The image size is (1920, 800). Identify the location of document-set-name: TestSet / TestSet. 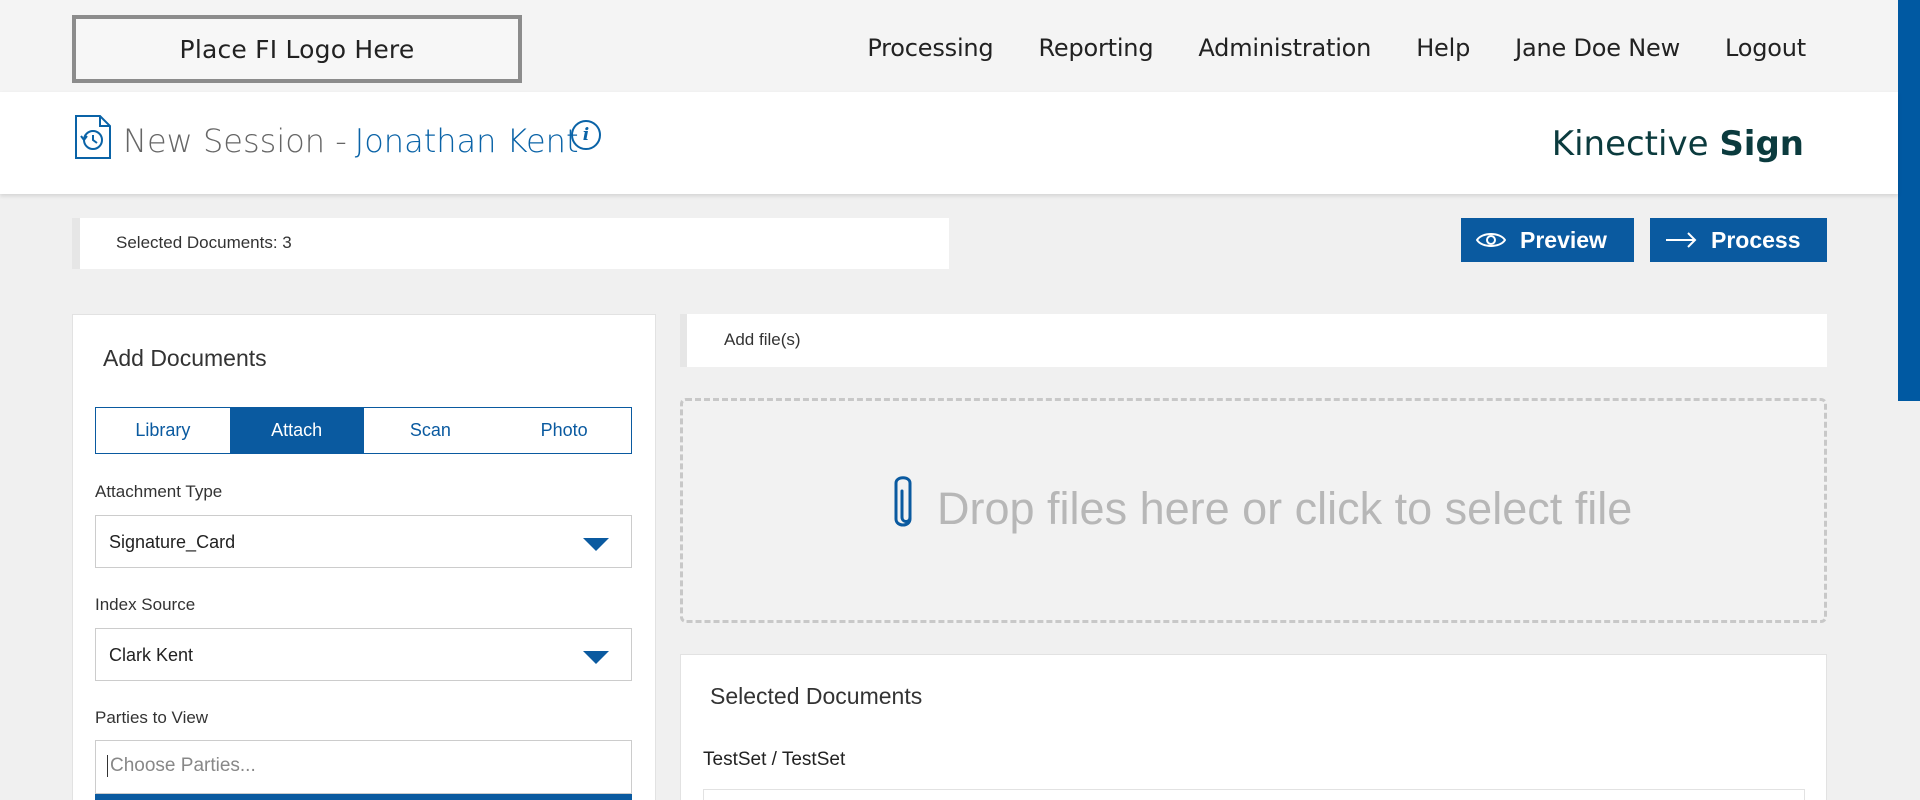
(774, 759).